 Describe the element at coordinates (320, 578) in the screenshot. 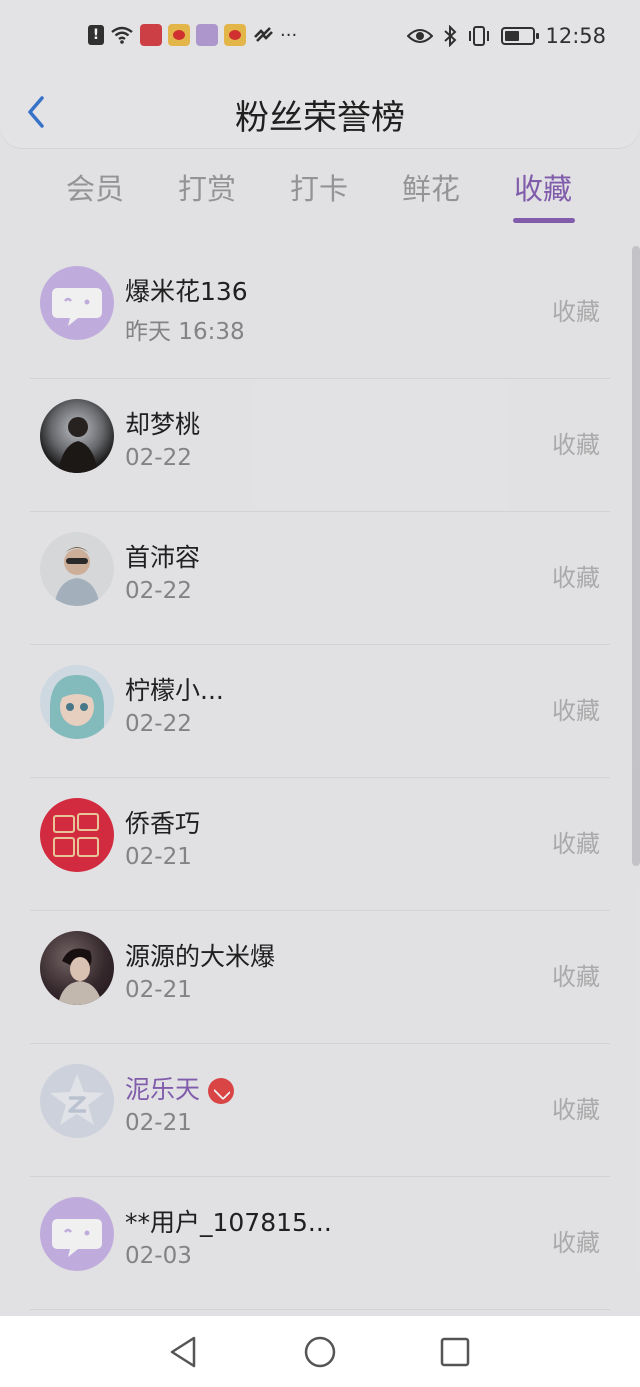

I see `list-item: 首沛容 02-22 收藏` at that location.